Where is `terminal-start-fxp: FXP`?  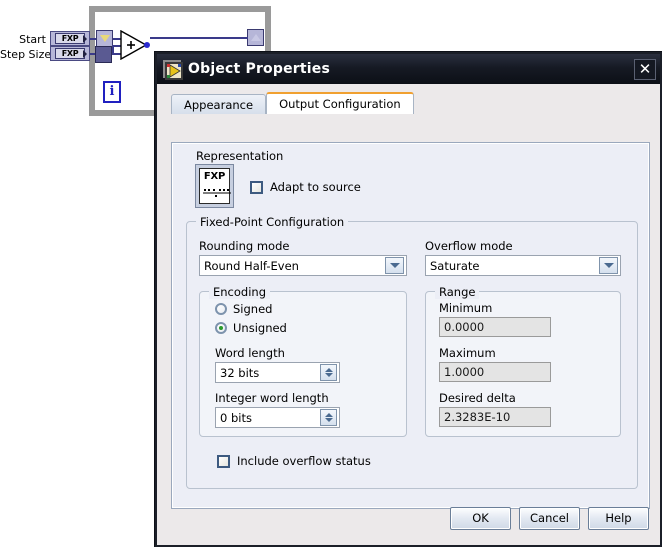
terminal-start-fxp: FXP is located at coordinates (70, 38).